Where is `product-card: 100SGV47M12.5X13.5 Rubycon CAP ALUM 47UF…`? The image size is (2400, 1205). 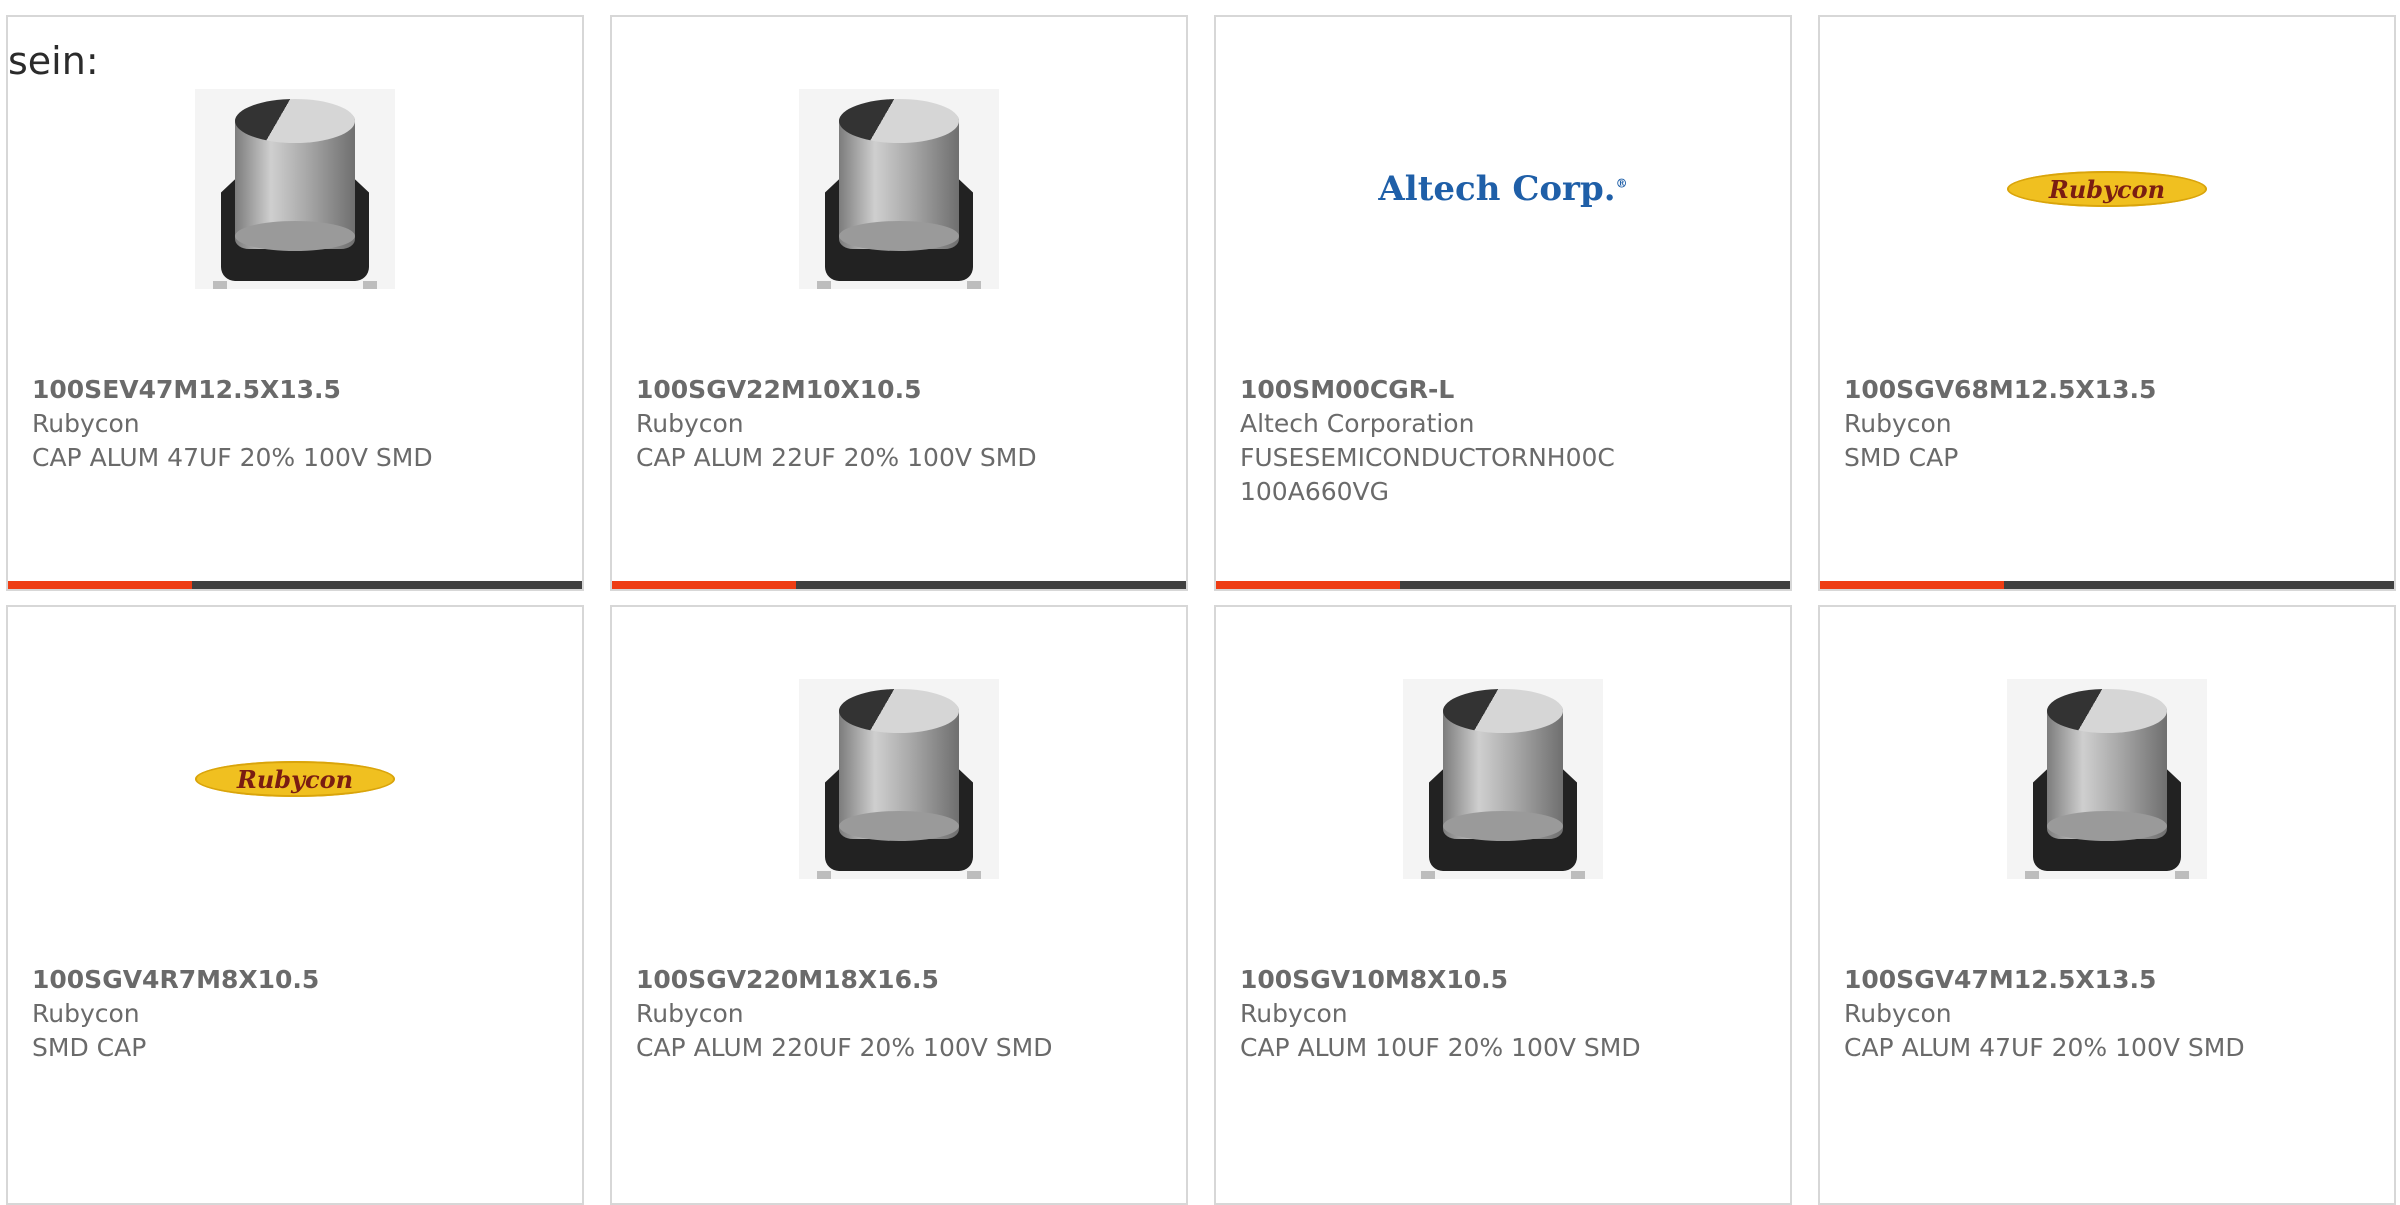 product-card: 100SGV47M12.5X13.5 Rubycon CAP ALUM 47UF… is located at coordinates (2107, 905).